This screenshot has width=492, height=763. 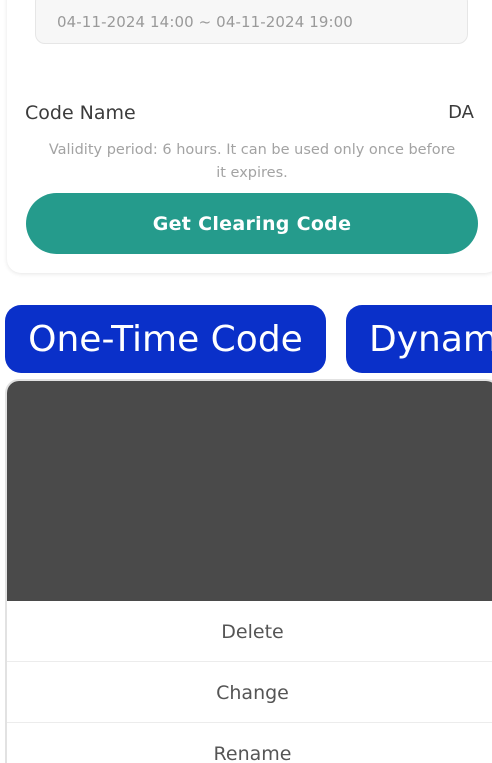 I want to click on validity-time-field: 04-11-2024 14:00 ~ 04-11-2024 19:00, so click(x=251, y=22).